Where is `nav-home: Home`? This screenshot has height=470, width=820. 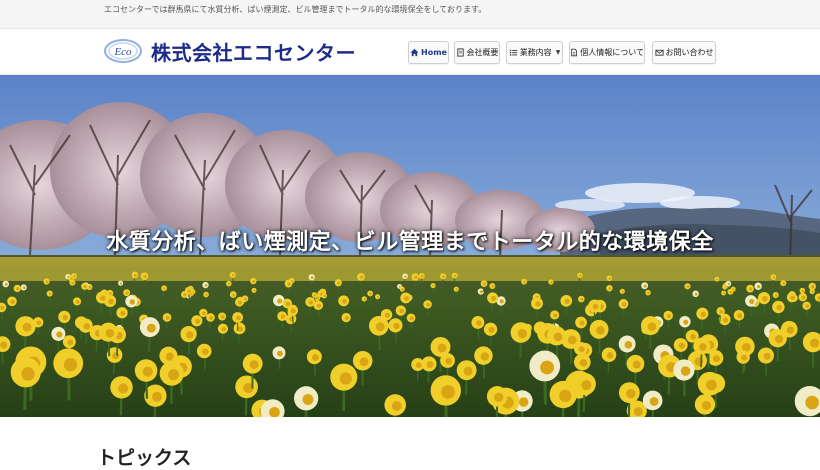
nav-home: Home is located at coordinates (428, 52).